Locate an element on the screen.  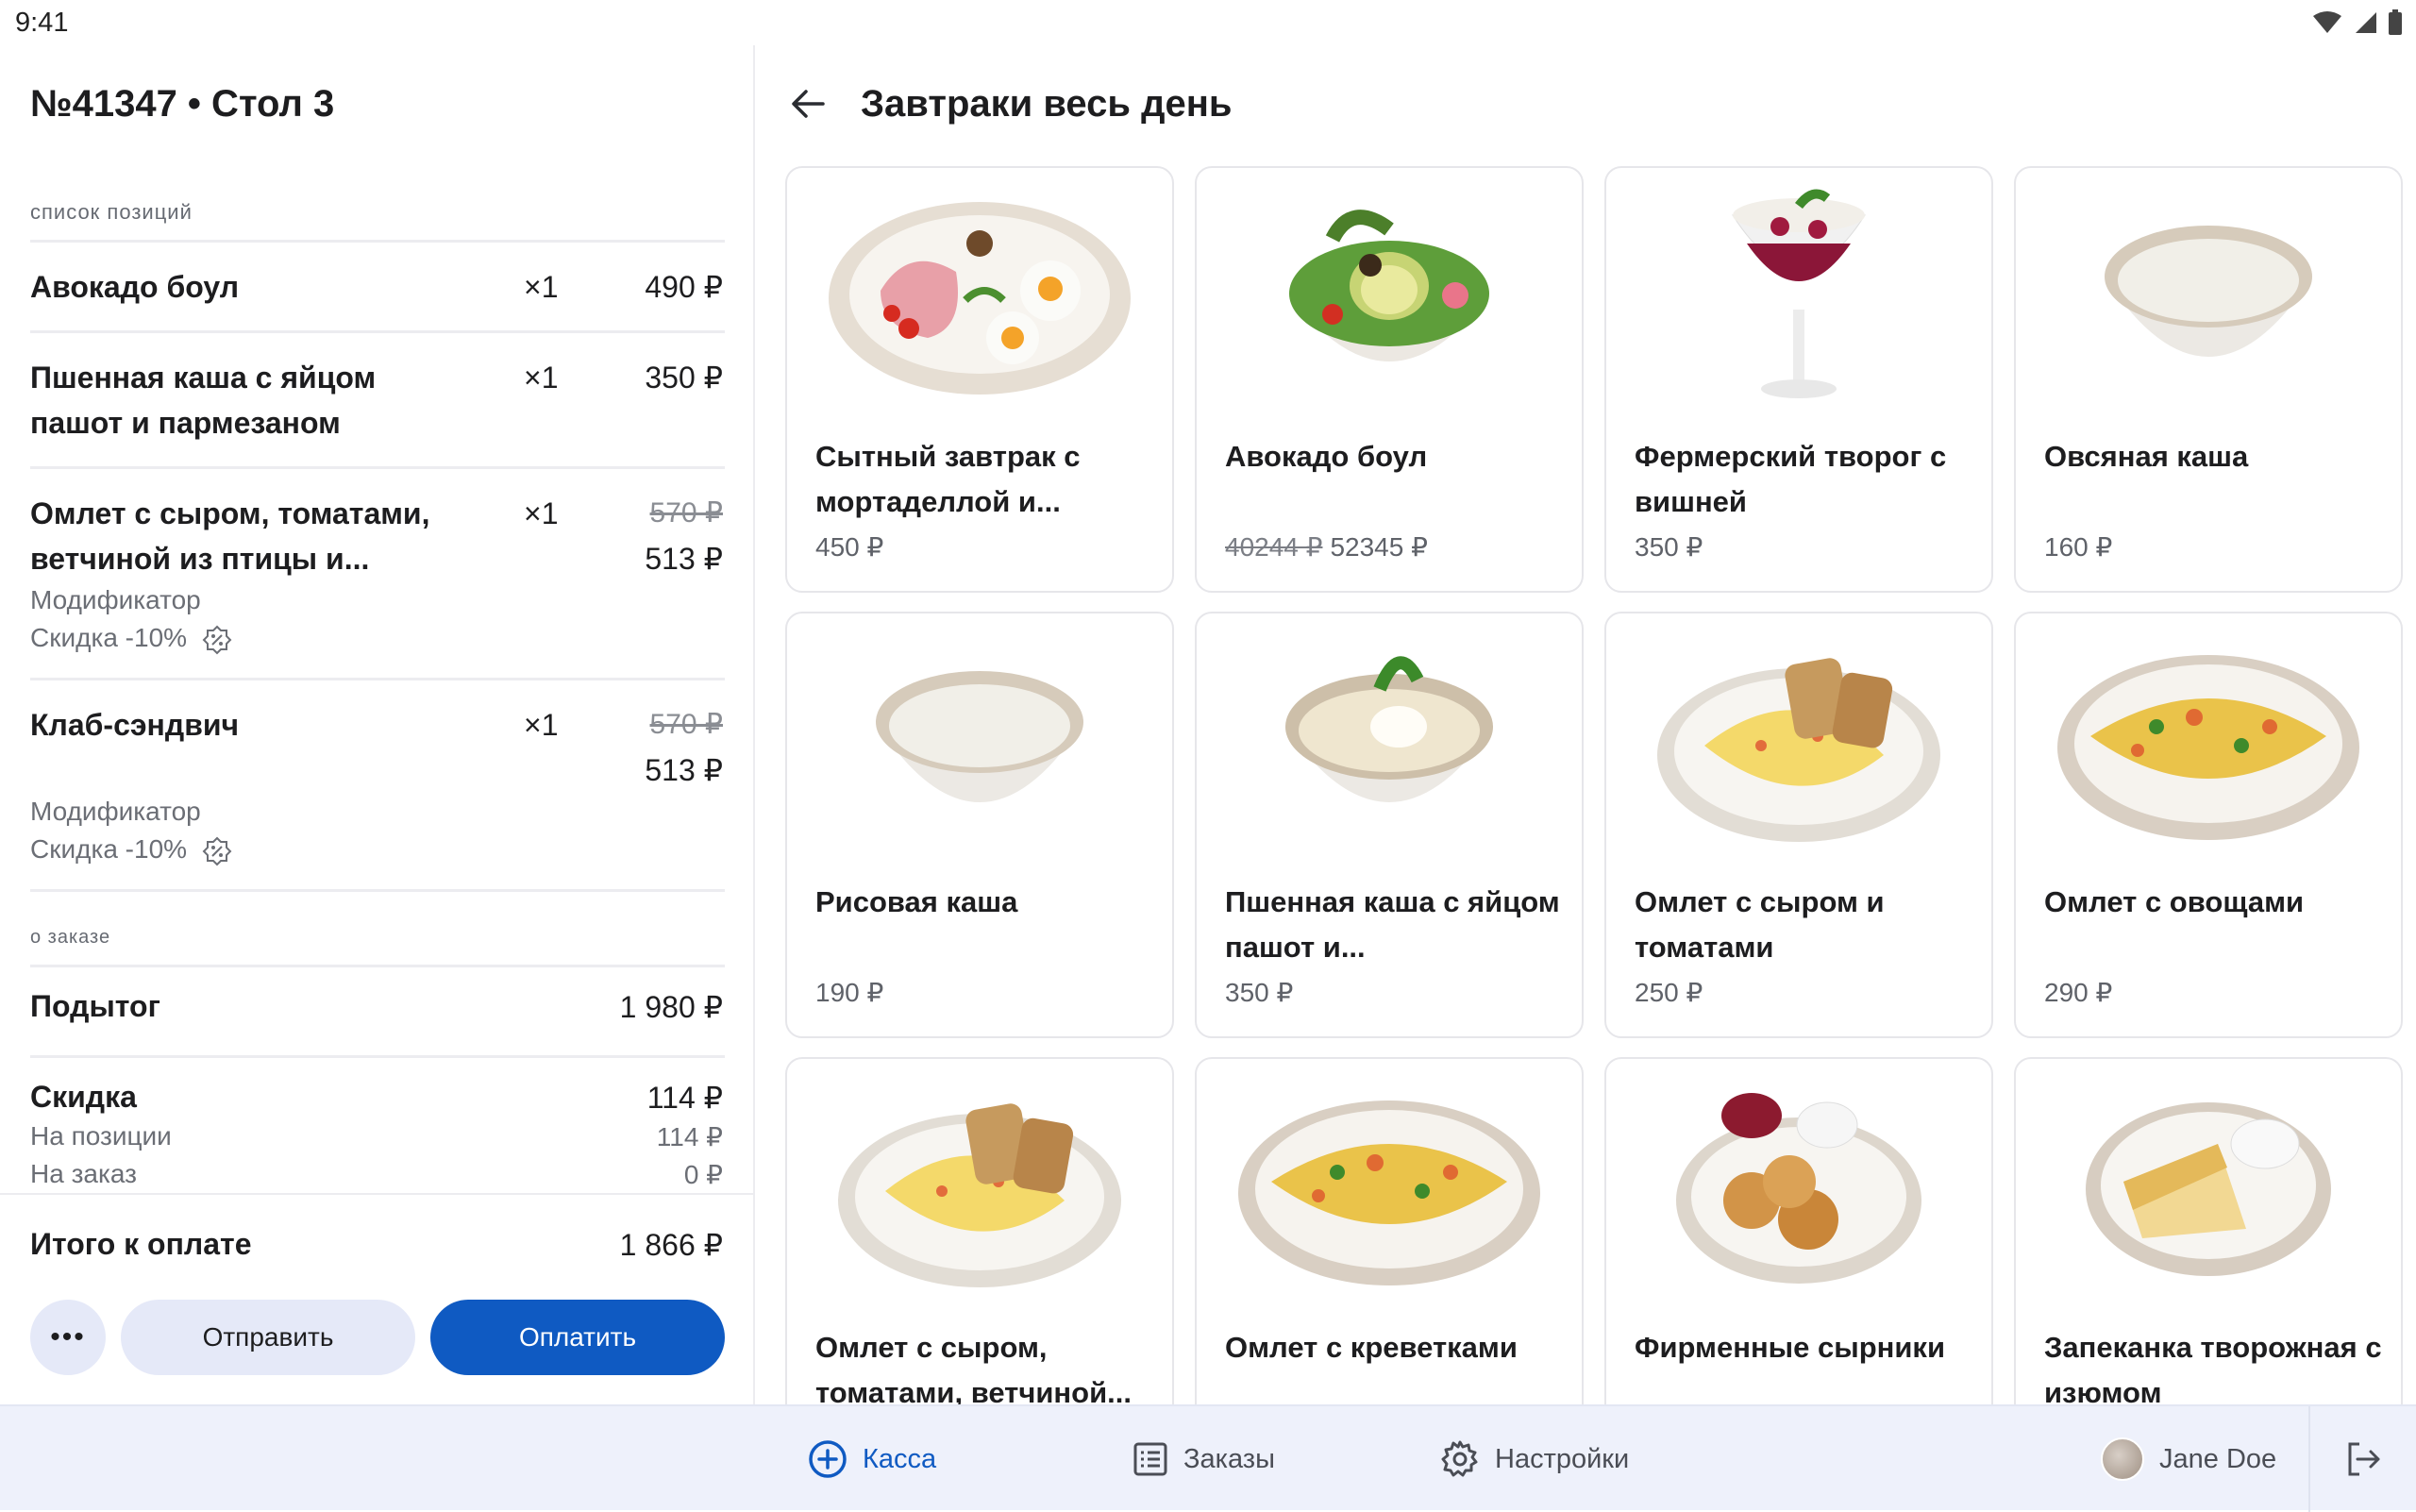
menu-card: Фермерский творог с вишней 350 ₽ is located at coordinates (1799, 379).